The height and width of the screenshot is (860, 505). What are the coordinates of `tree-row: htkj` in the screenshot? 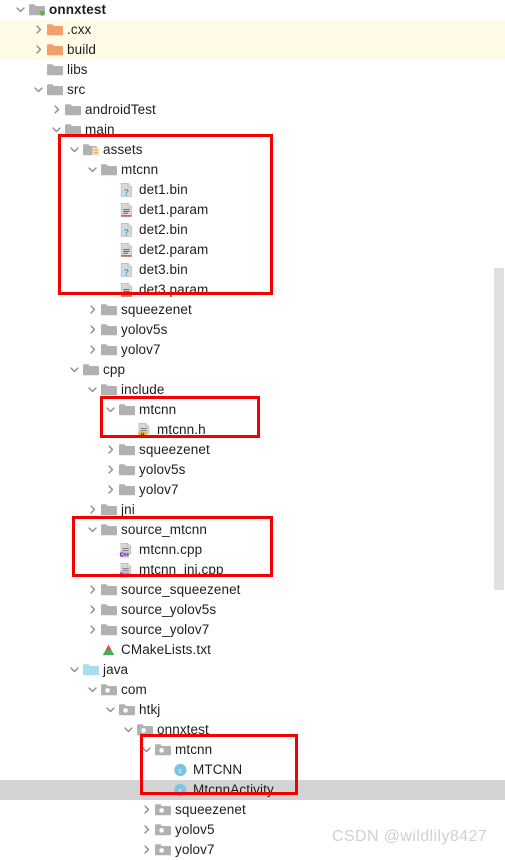 It's located at (252, 710).